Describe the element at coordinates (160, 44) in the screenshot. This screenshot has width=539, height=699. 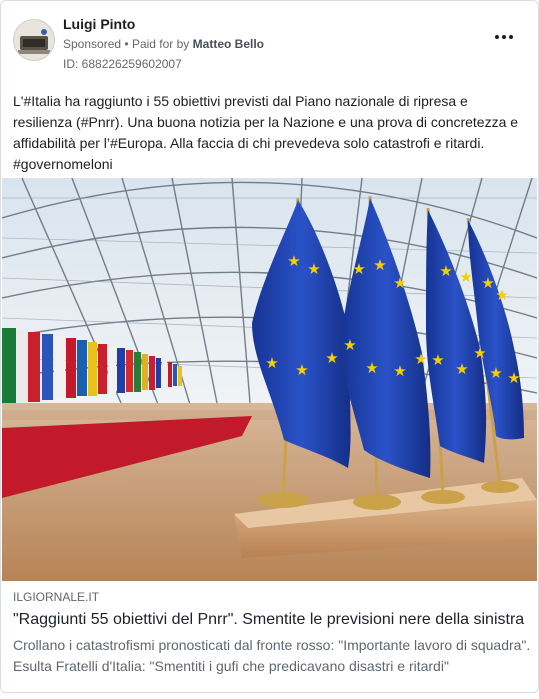
I see `paid-for-prefix: Paid for by` at that location.